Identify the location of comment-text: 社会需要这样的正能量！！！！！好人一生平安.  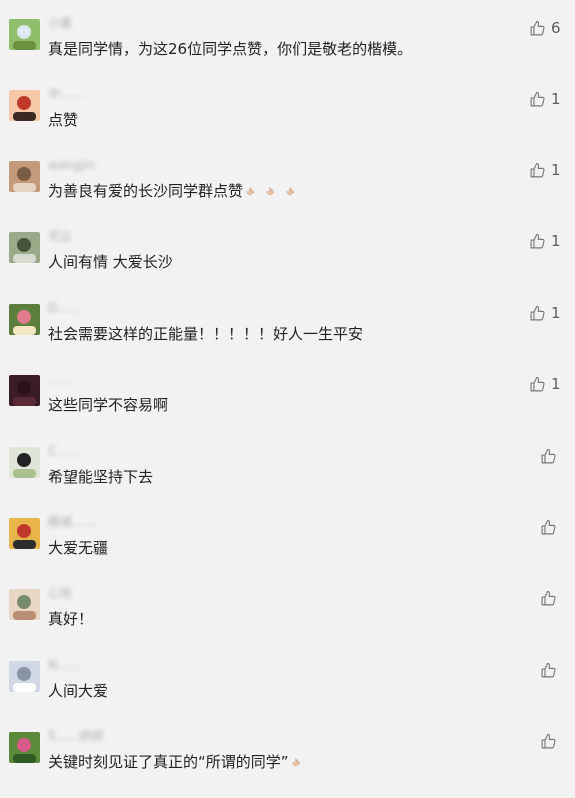
(205, 334).